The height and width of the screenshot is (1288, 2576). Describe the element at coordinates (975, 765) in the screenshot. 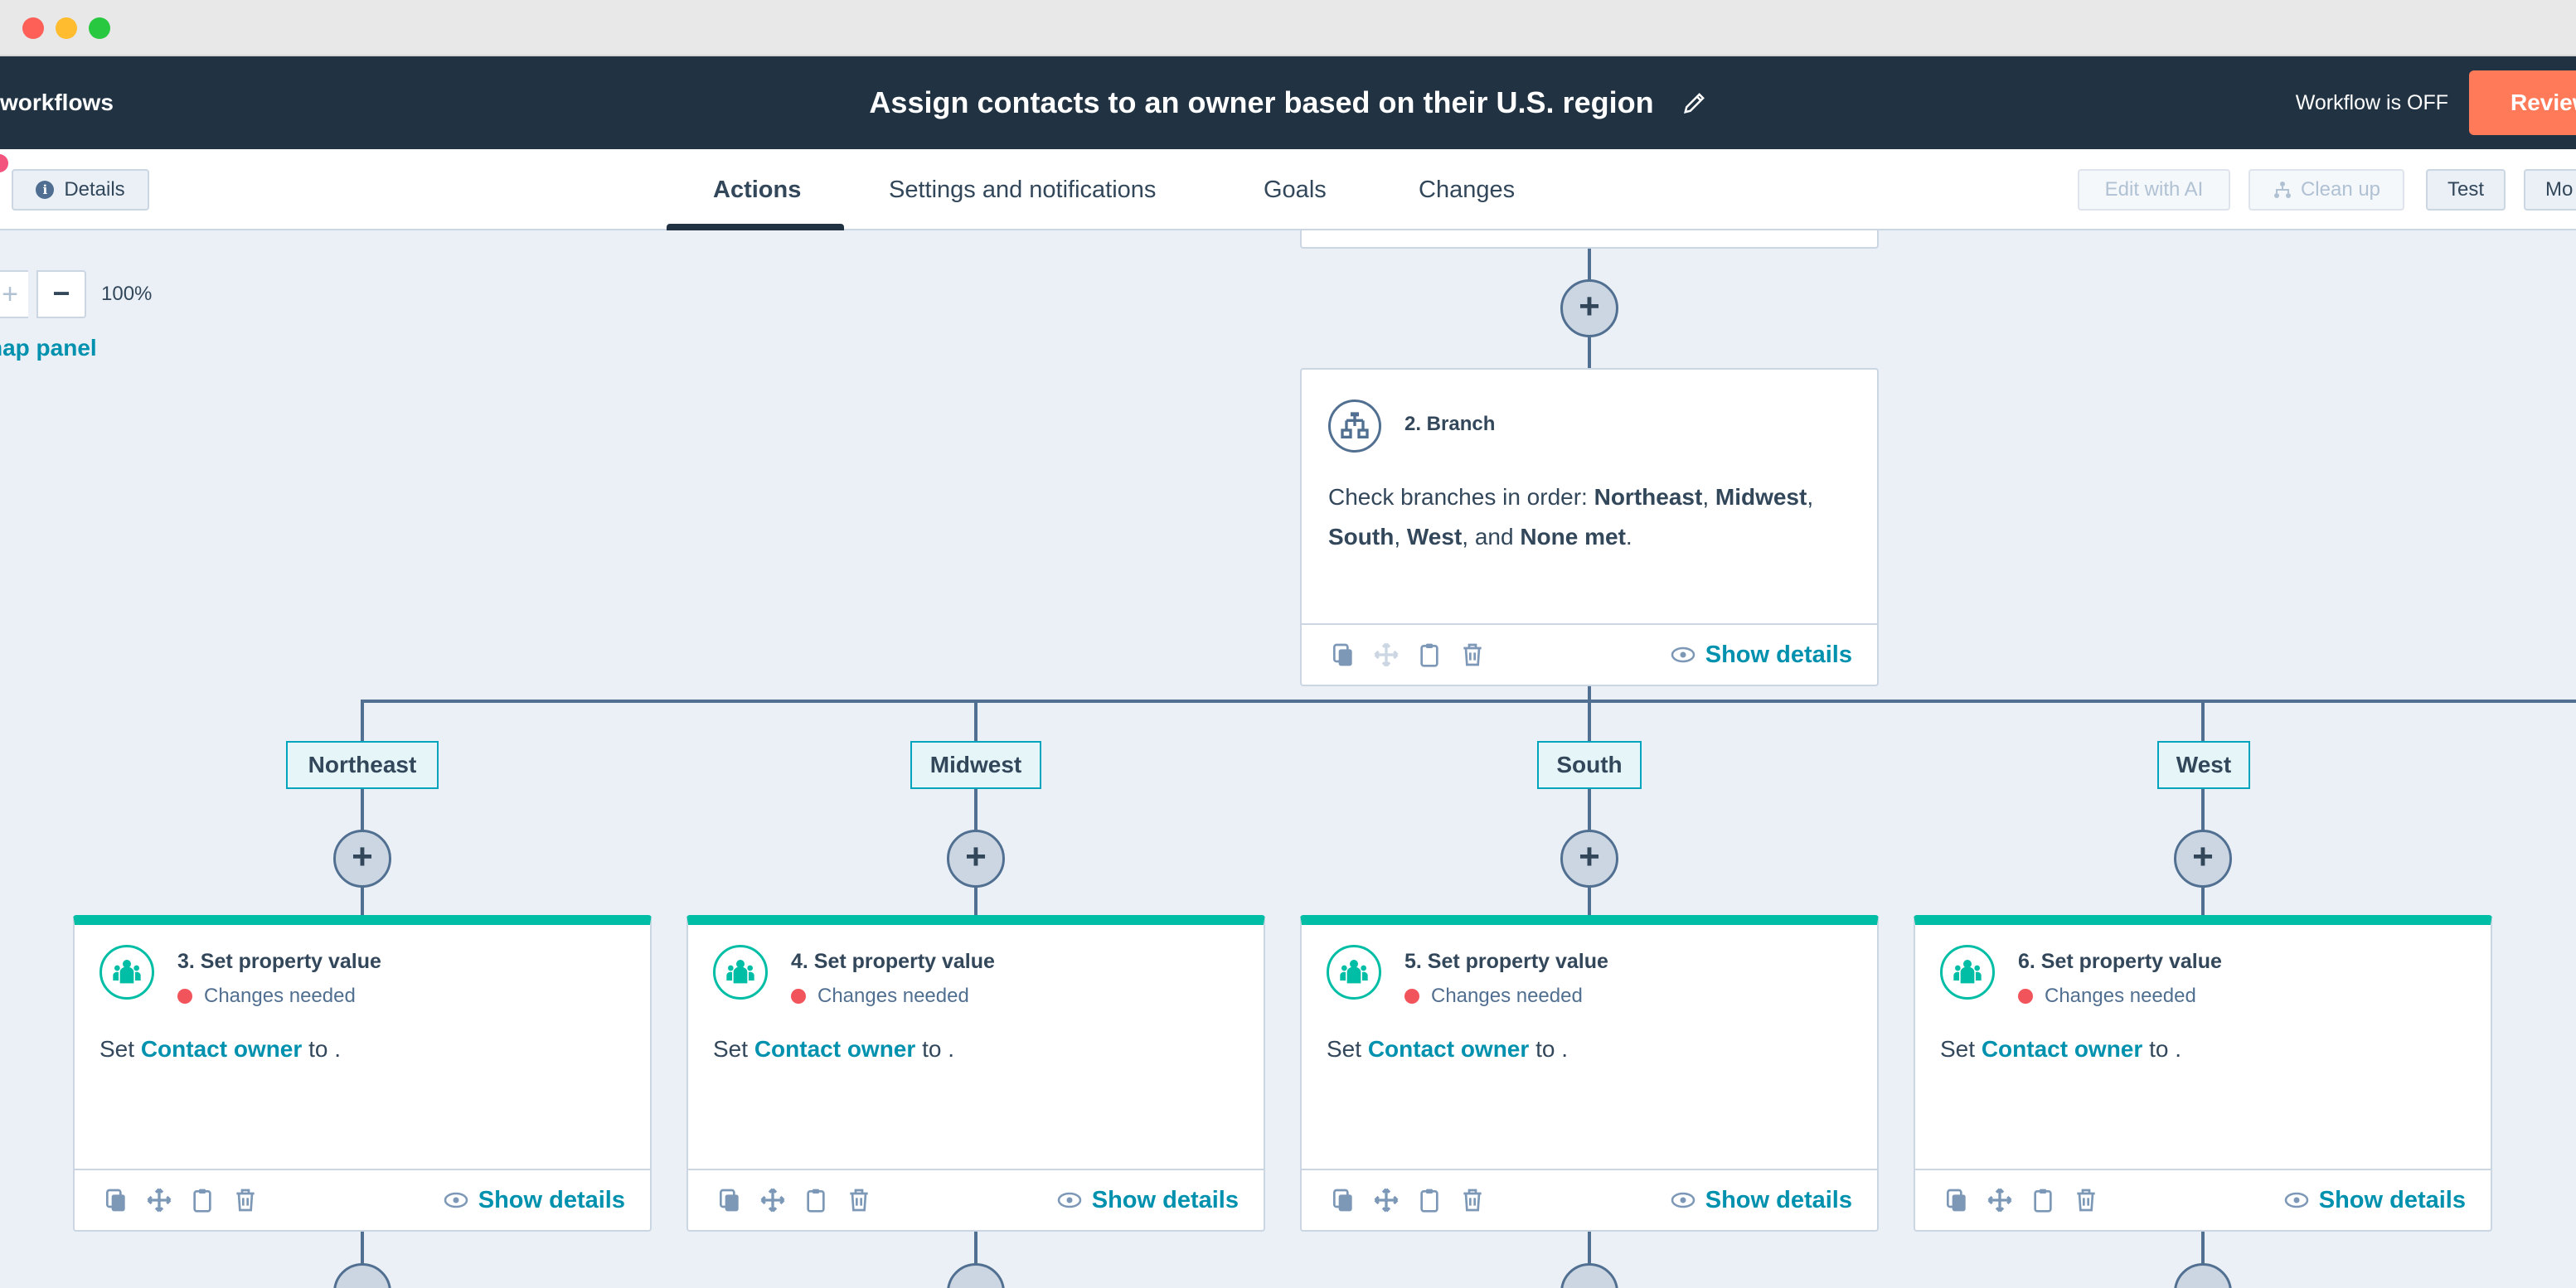

I see `branch-label-midwest: Midwest` at that location.